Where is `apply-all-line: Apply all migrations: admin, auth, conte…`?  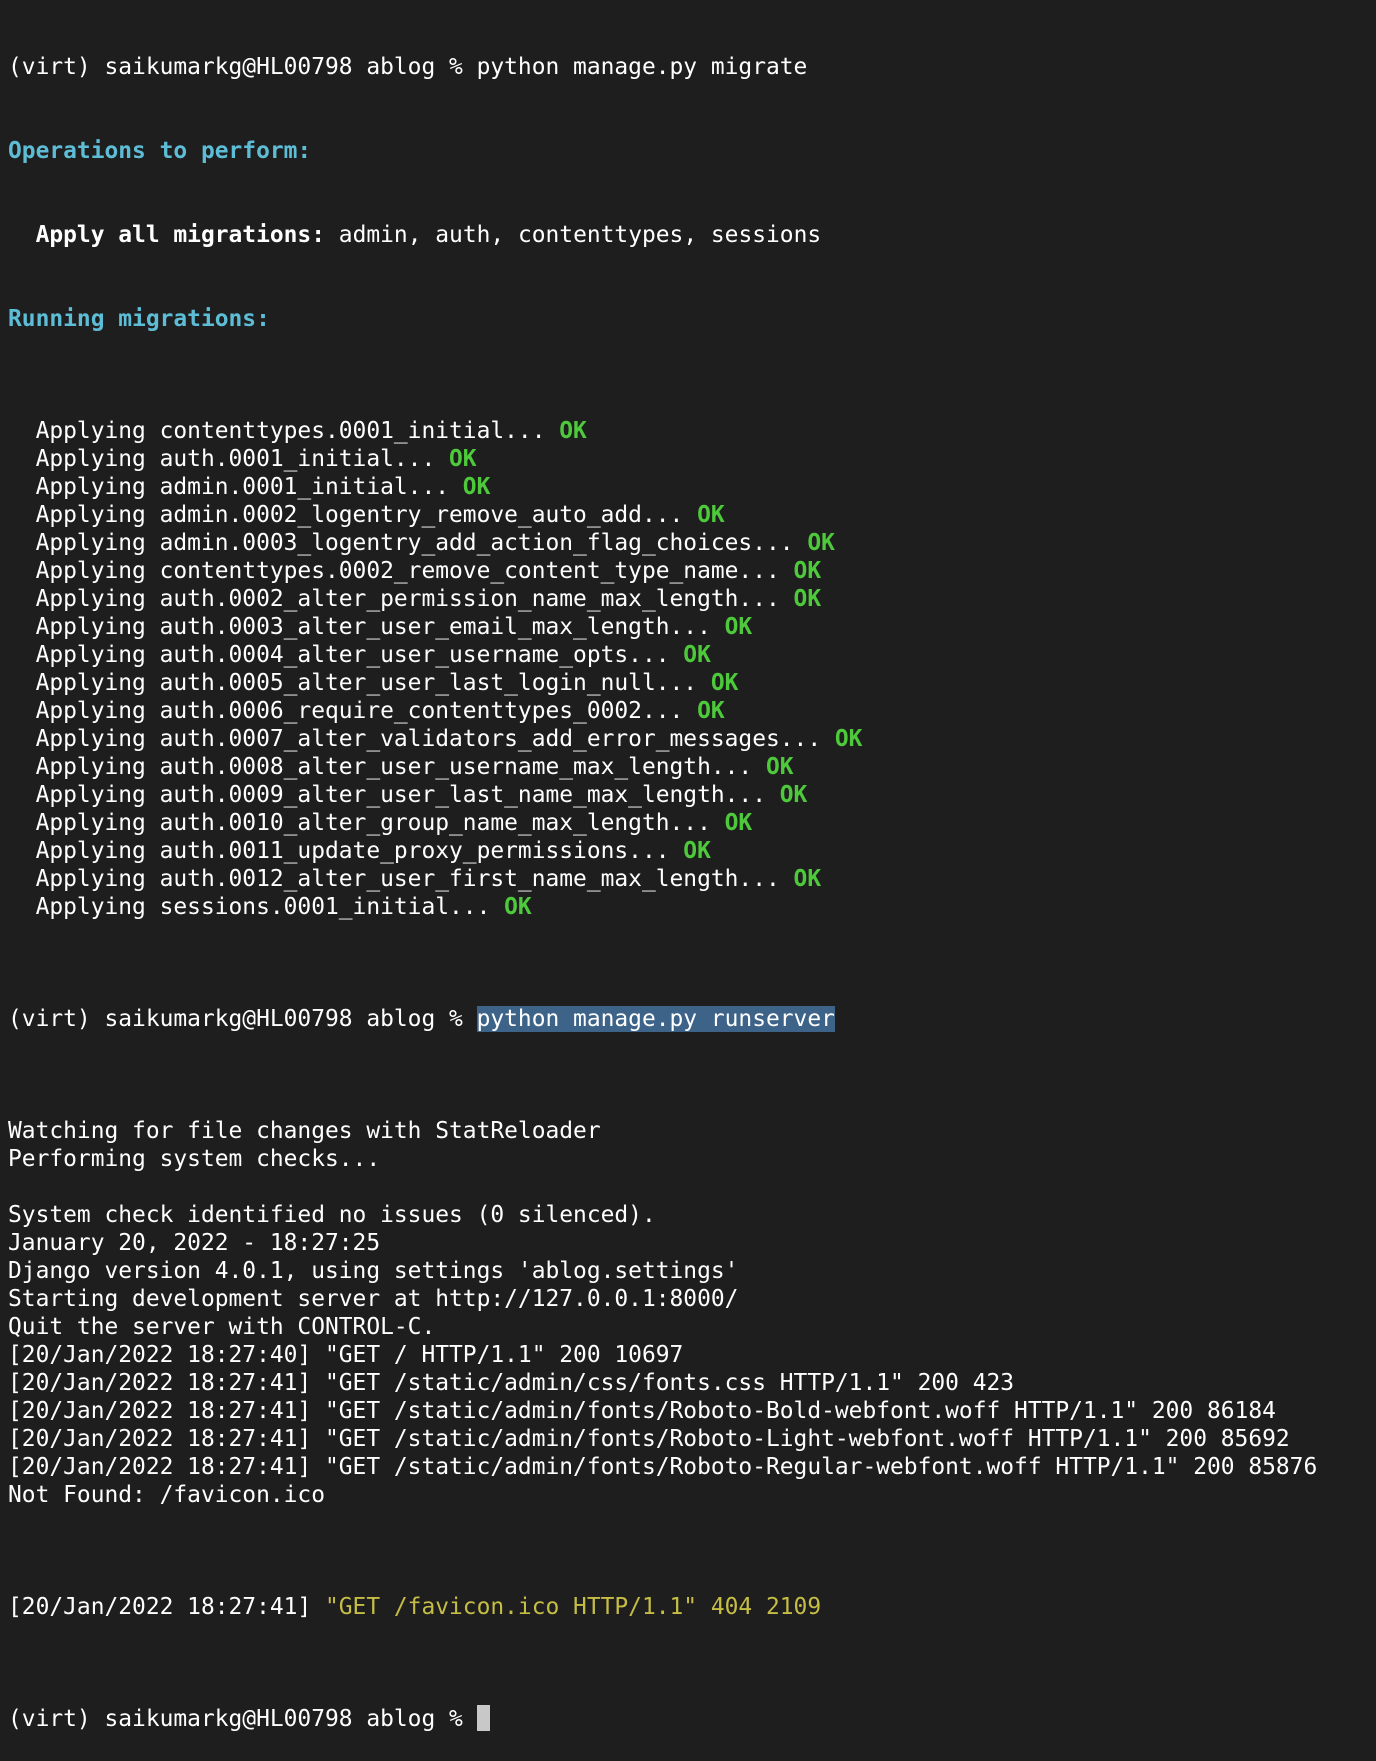 apply-all-line: Apply all migrations: admin, auth, conte… is located at coordinates (662, 235).